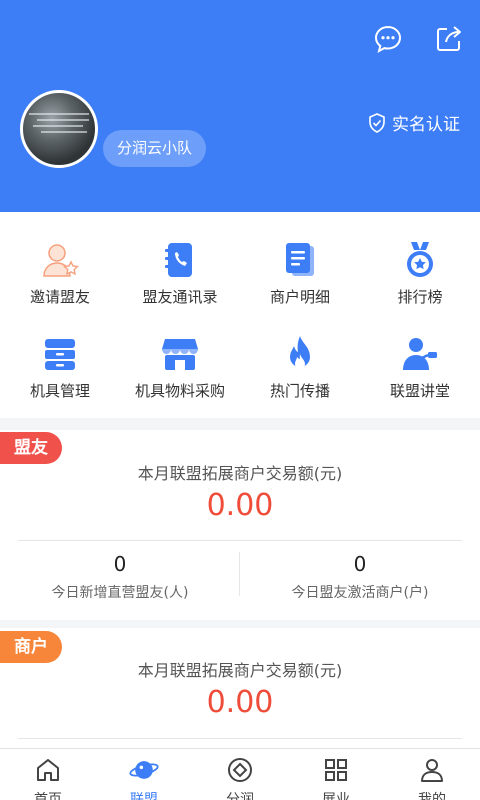  What do you see at coordinates (426, 125) in the screenshot?
I see `verify-label: 实名认证` at bounding box center [426, 125].